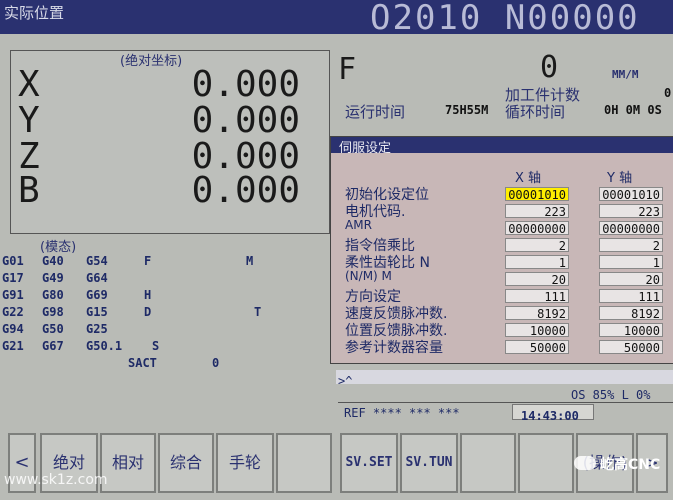 This screenshot has height=500, width=673. Describe the element at coordinates (258, 312) in the screenshot. I see `gcode-cell: T` at that location.